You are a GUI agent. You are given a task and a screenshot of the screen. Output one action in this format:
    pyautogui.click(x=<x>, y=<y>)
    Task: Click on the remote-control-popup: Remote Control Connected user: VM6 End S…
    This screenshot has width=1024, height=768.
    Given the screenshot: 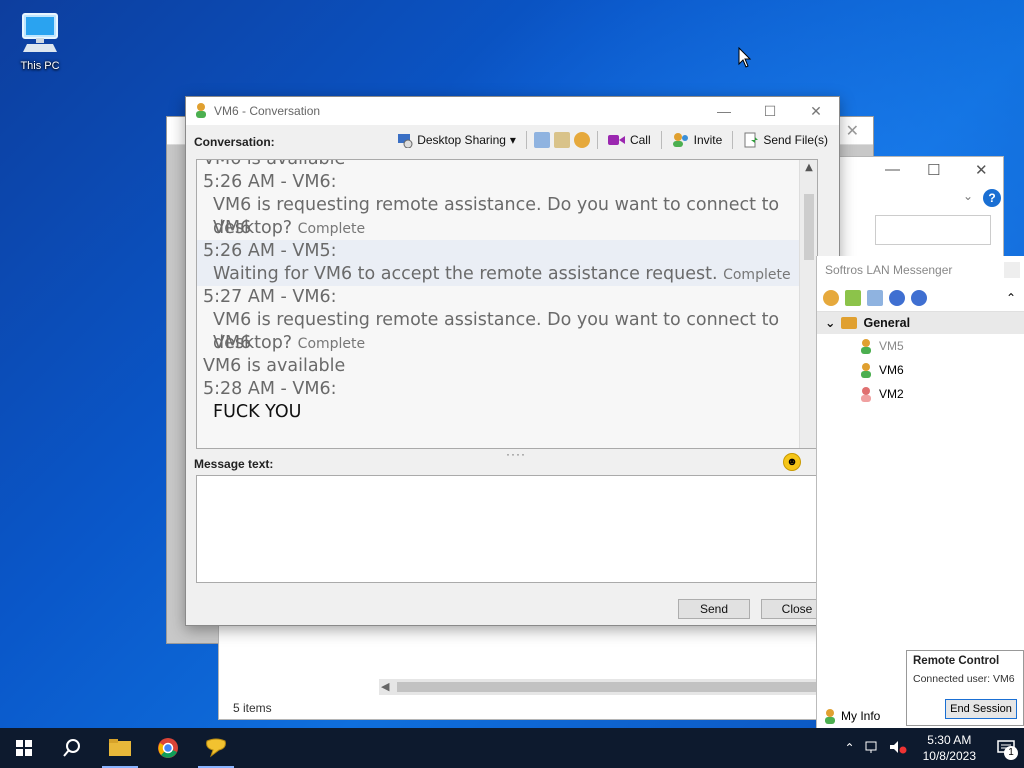 What is the action you would take?
    pyautogui.click(x=965, y=688)
    